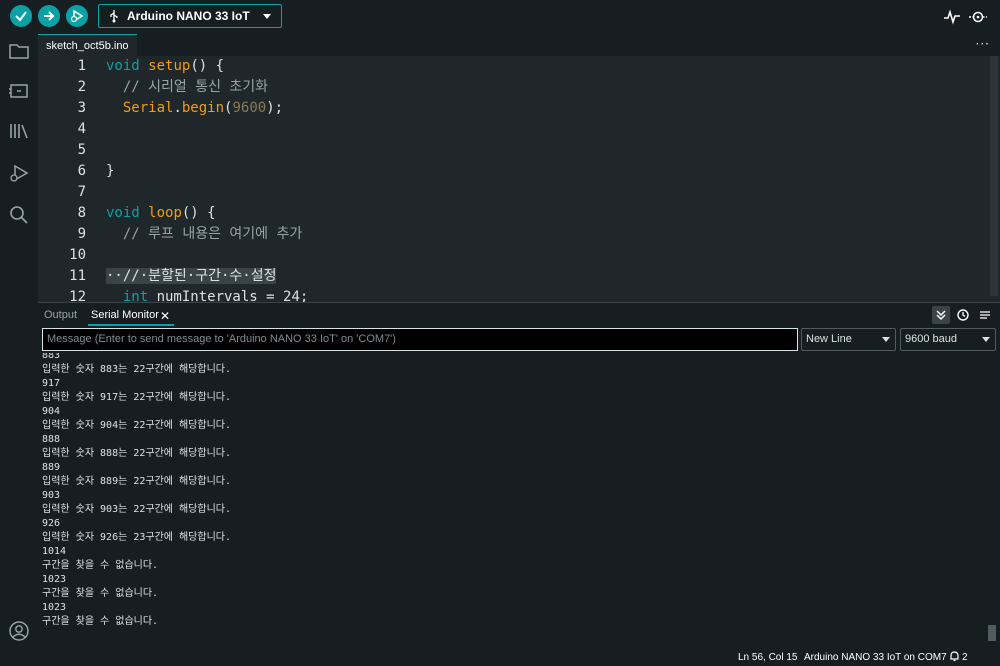  I want to click on library-icon, so click(19, 131).